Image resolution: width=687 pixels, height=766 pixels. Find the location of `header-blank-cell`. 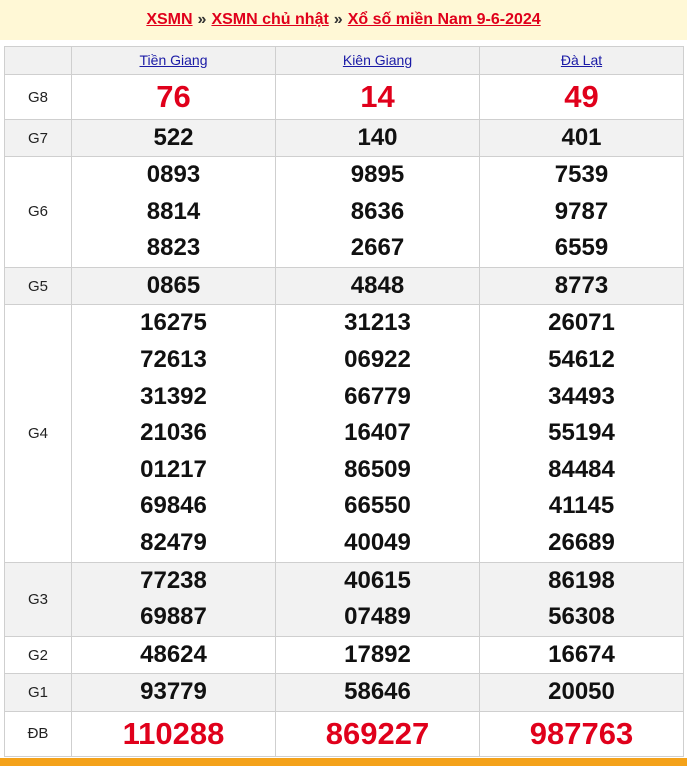

header-blank-cell is located at coordinates (38, 60).